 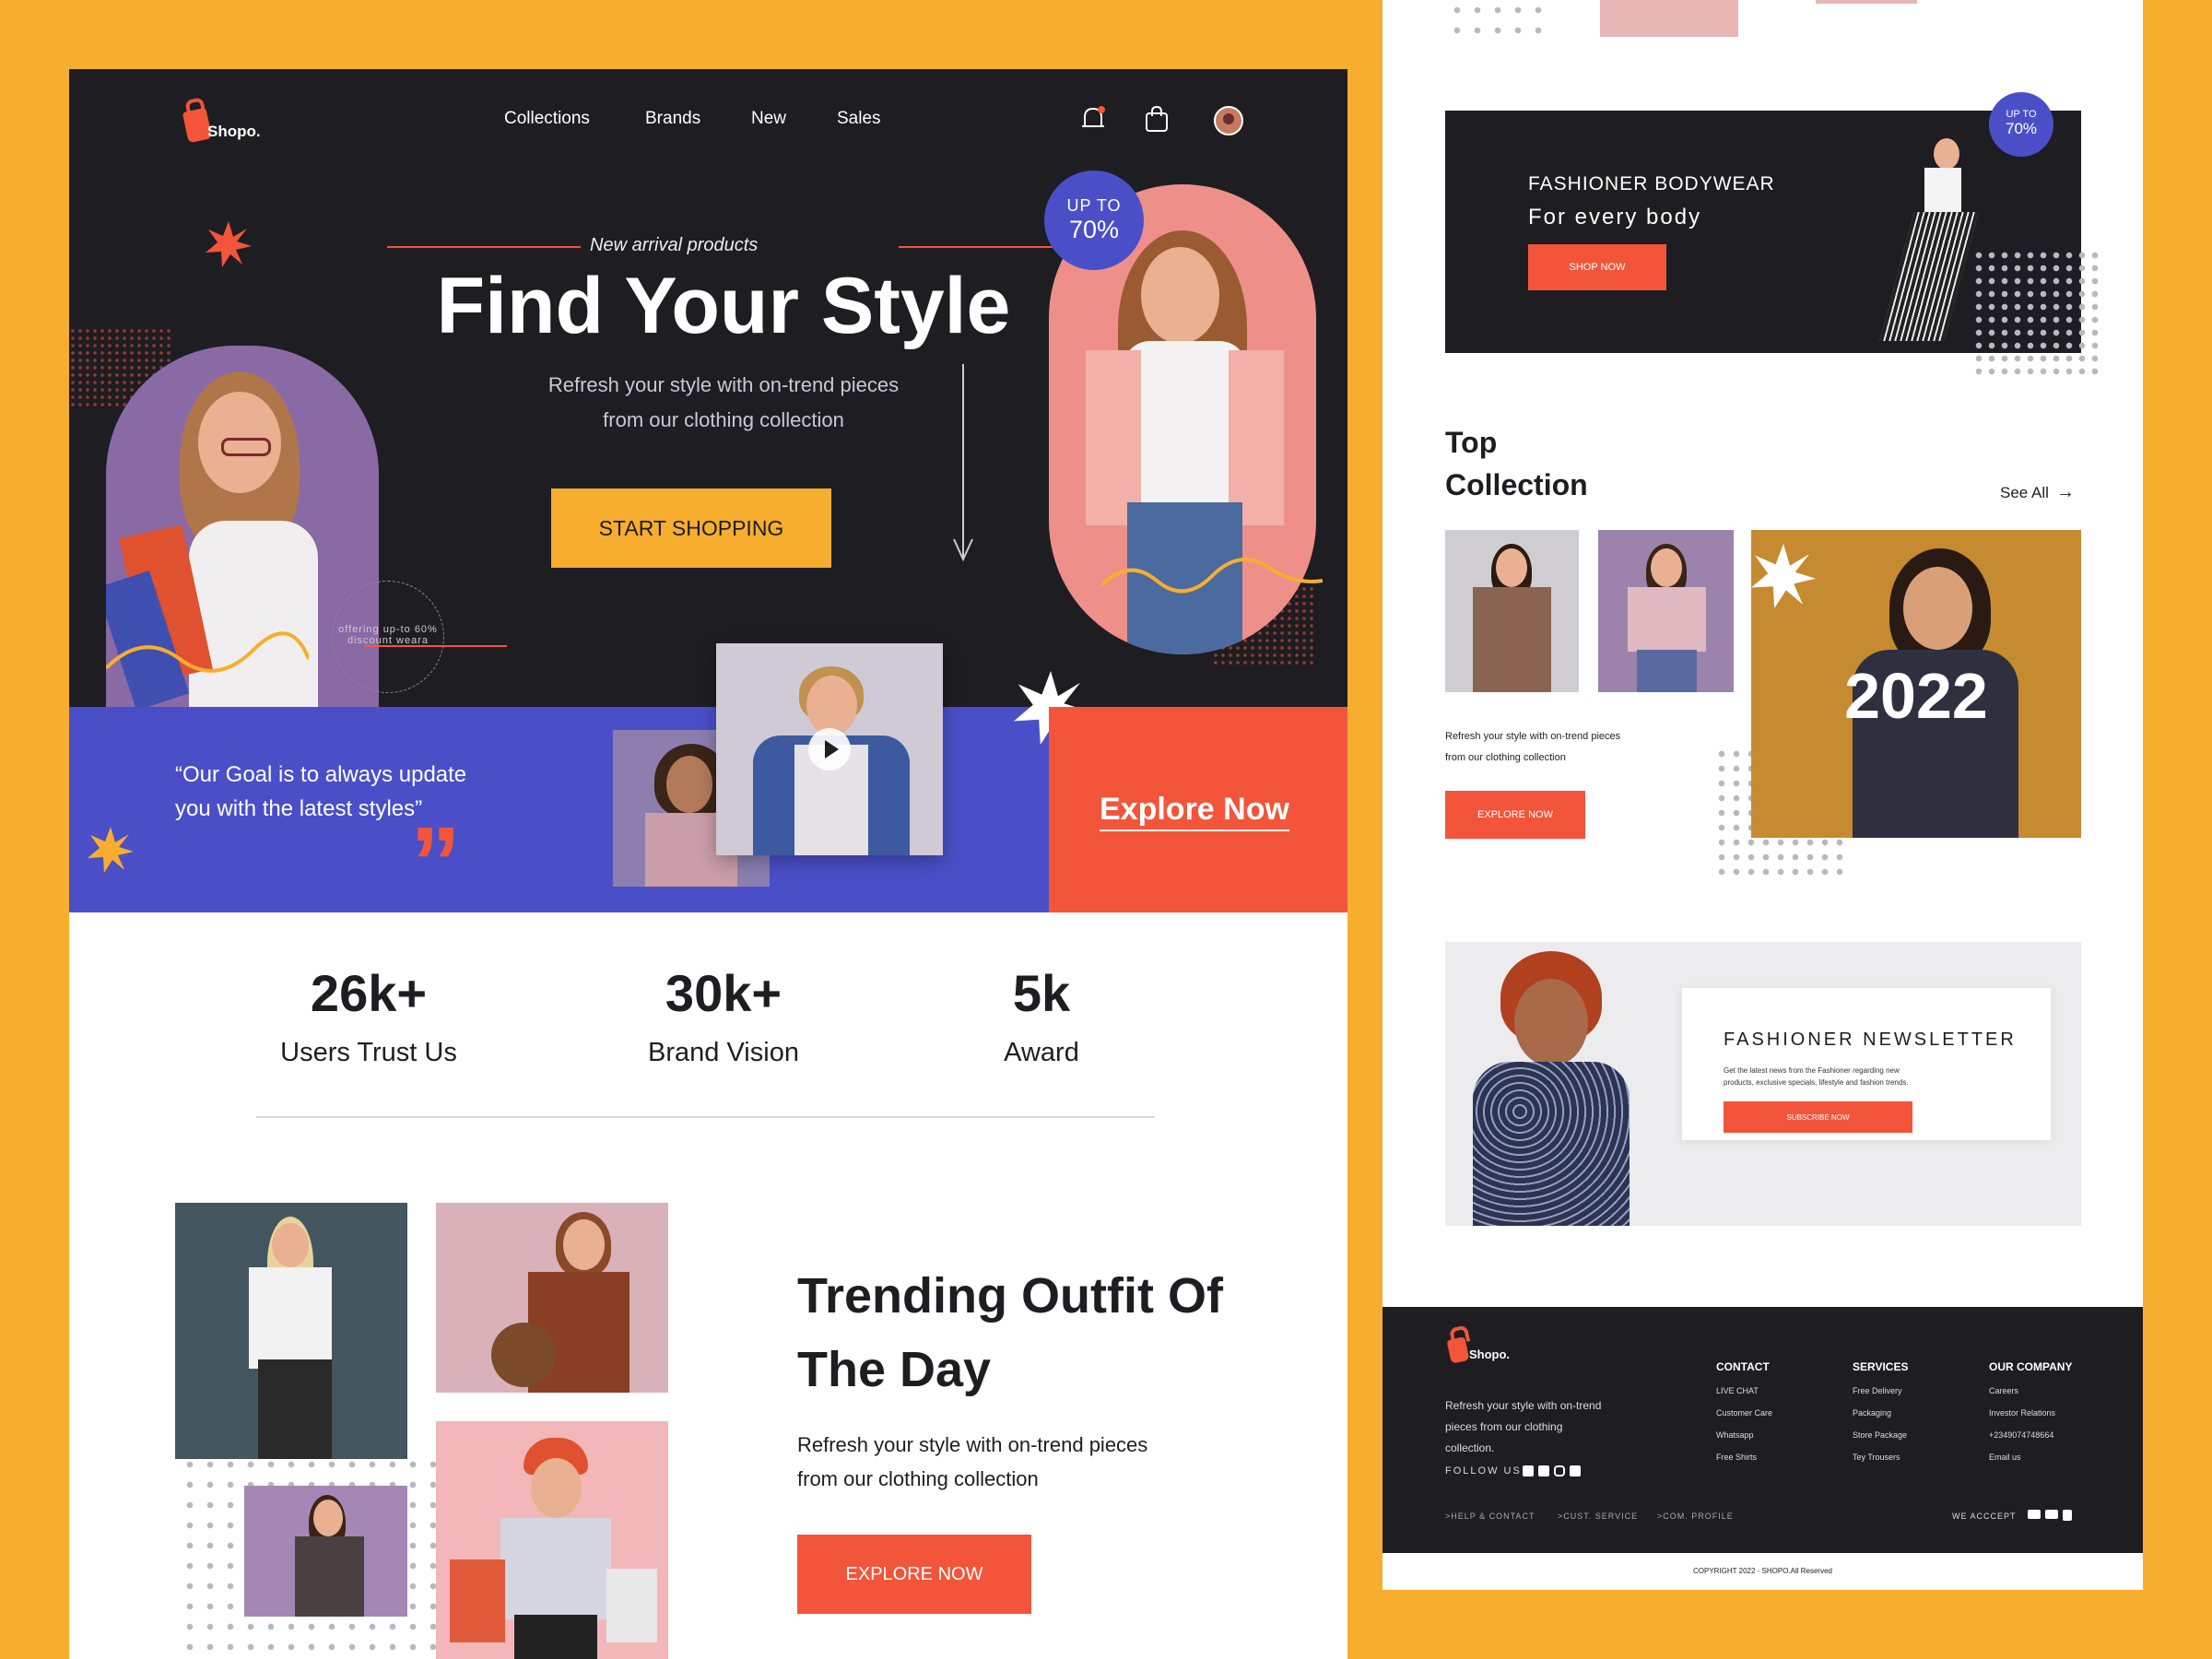 I want to click on newsletter-photo, so click(x=1551, y=1088).